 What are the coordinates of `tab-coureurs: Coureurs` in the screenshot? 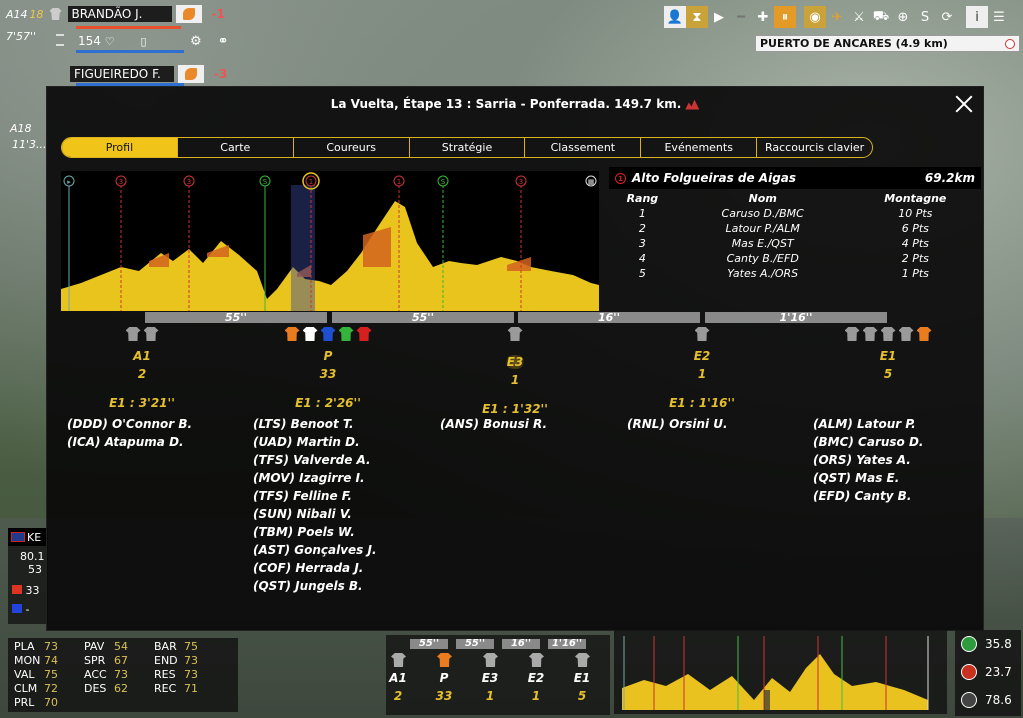 It's located at (352, 147).